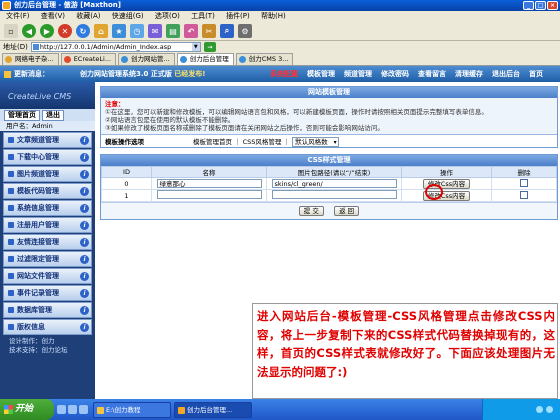  I want to click on sidebar-item-articles: 文章频道管理 i, so click(47, 140).